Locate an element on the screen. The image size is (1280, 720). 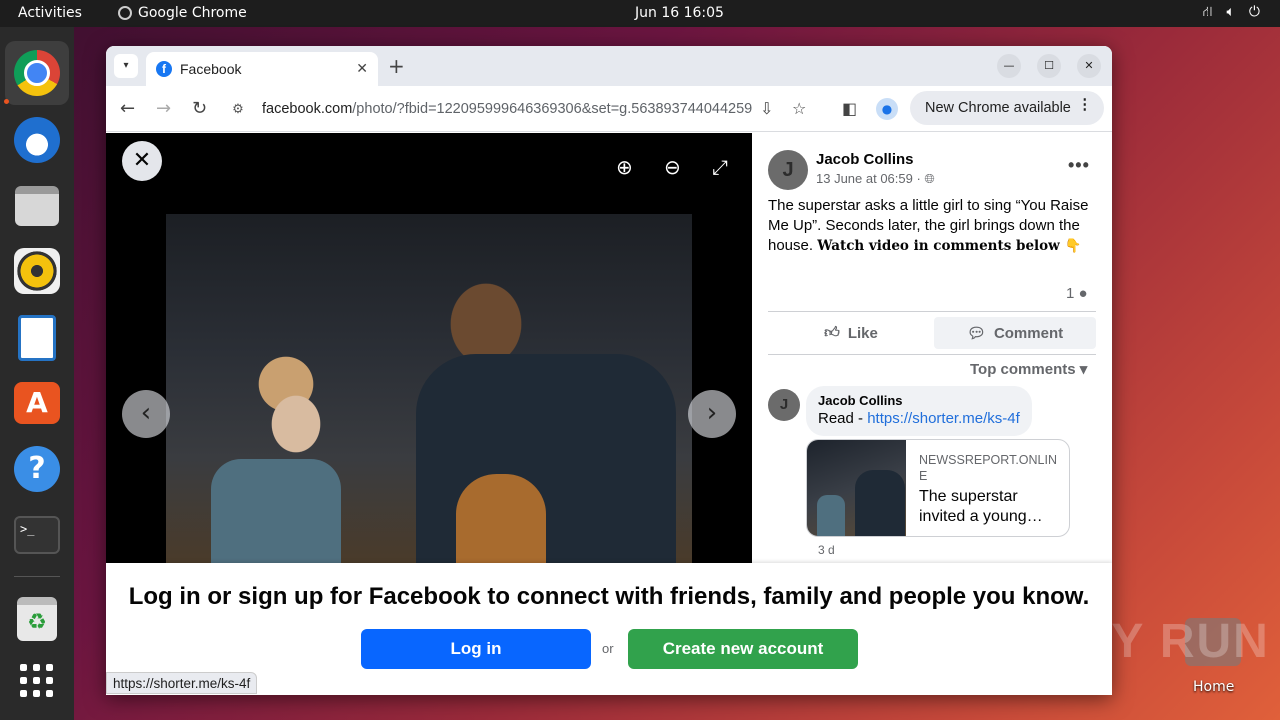
post-meta: 13 June at 06:59 · 🌐︎ is located at coordinates (875, 179).